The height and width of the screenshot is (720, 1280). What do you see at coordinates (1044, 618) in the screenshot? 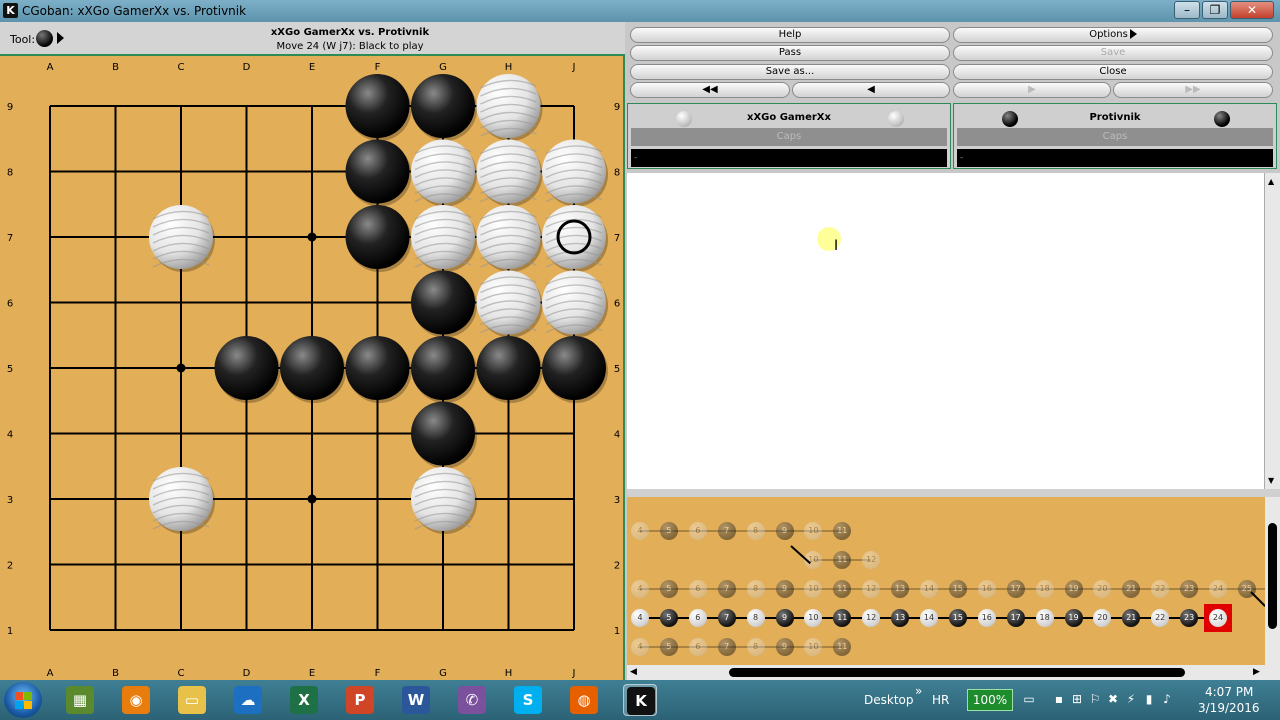
I see `tree-node: 18` at bounding box center [1044, 618].